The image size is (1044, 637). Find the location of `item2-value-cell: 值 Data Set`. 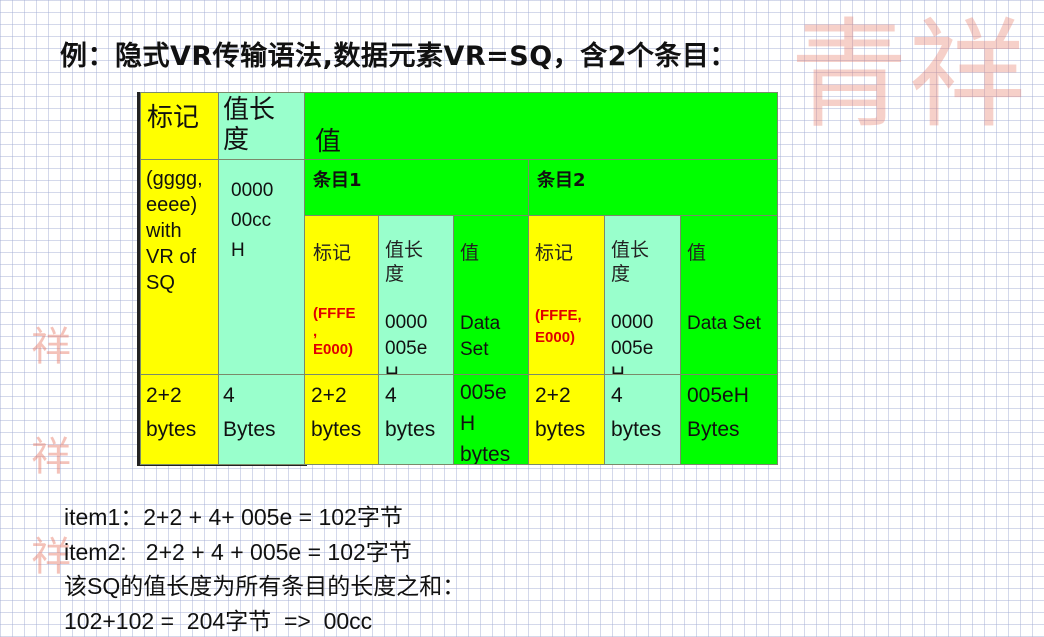

item2-value-cell: 值 Data Set is located at coordinates (729, 295).